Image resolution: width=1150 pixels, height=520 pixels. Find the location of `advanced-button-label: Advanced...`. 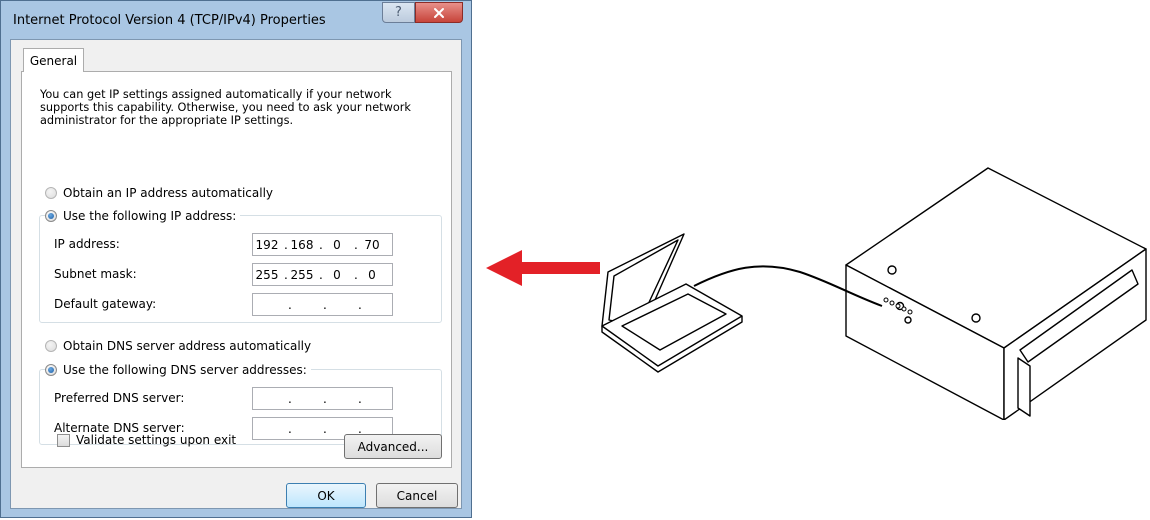

advanced-button-label: Advanced... is located at coordinates (393, 446).